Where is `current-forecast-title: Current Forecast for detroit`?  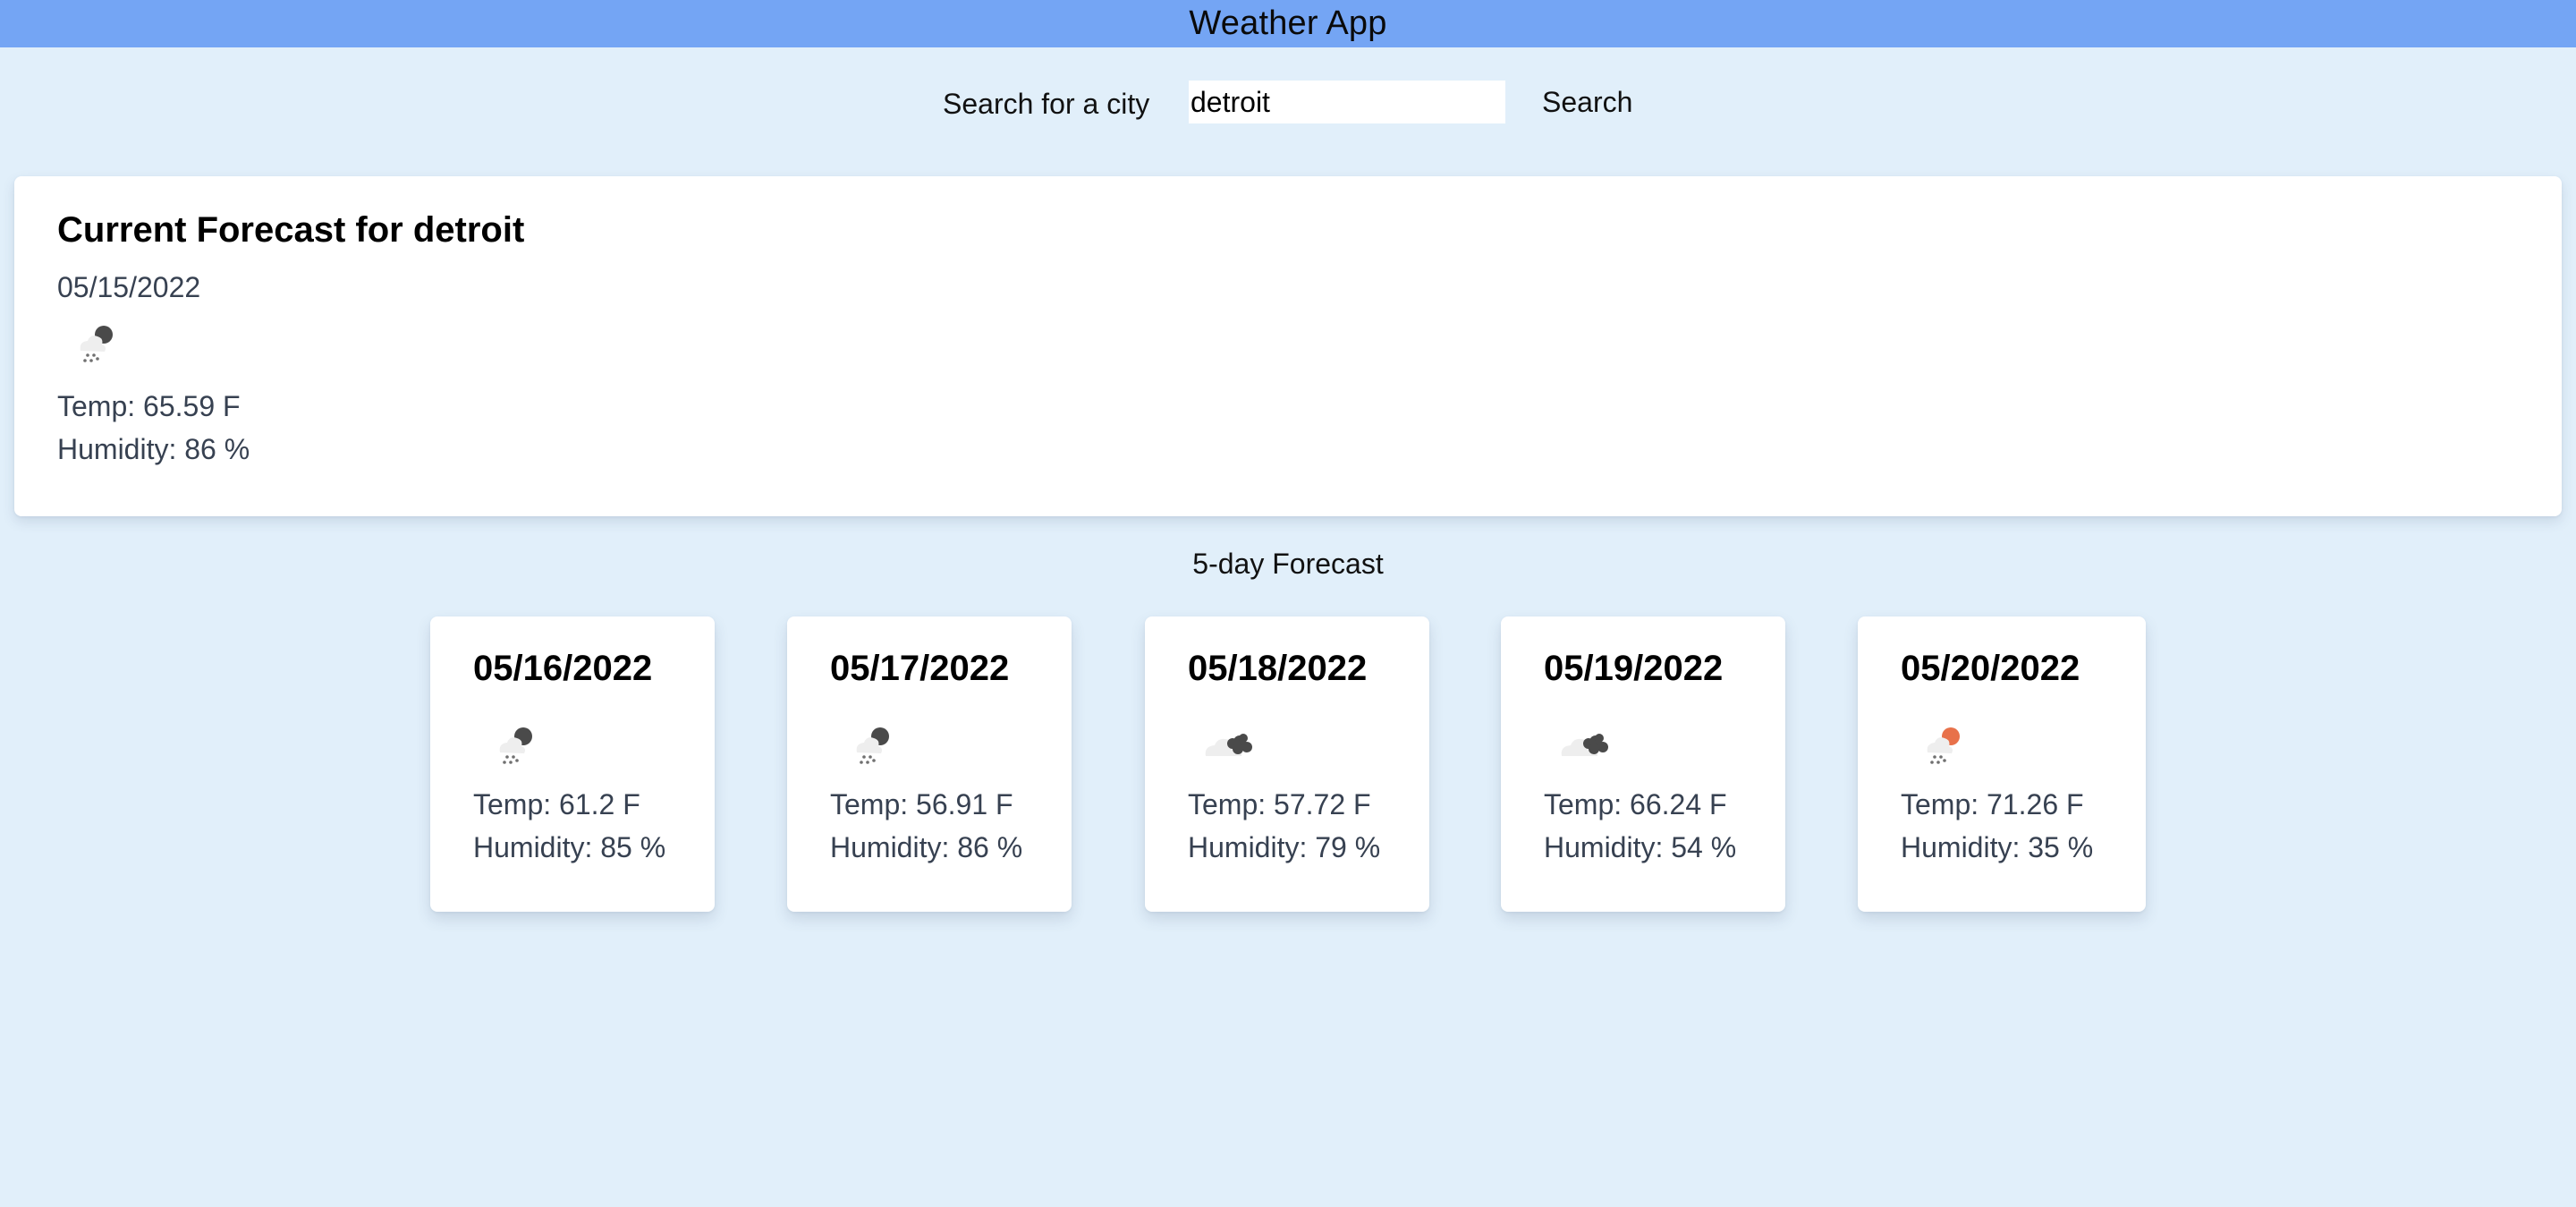 current-forecast-title: Current Forecast for detroit is located at coordinates (291, 230).